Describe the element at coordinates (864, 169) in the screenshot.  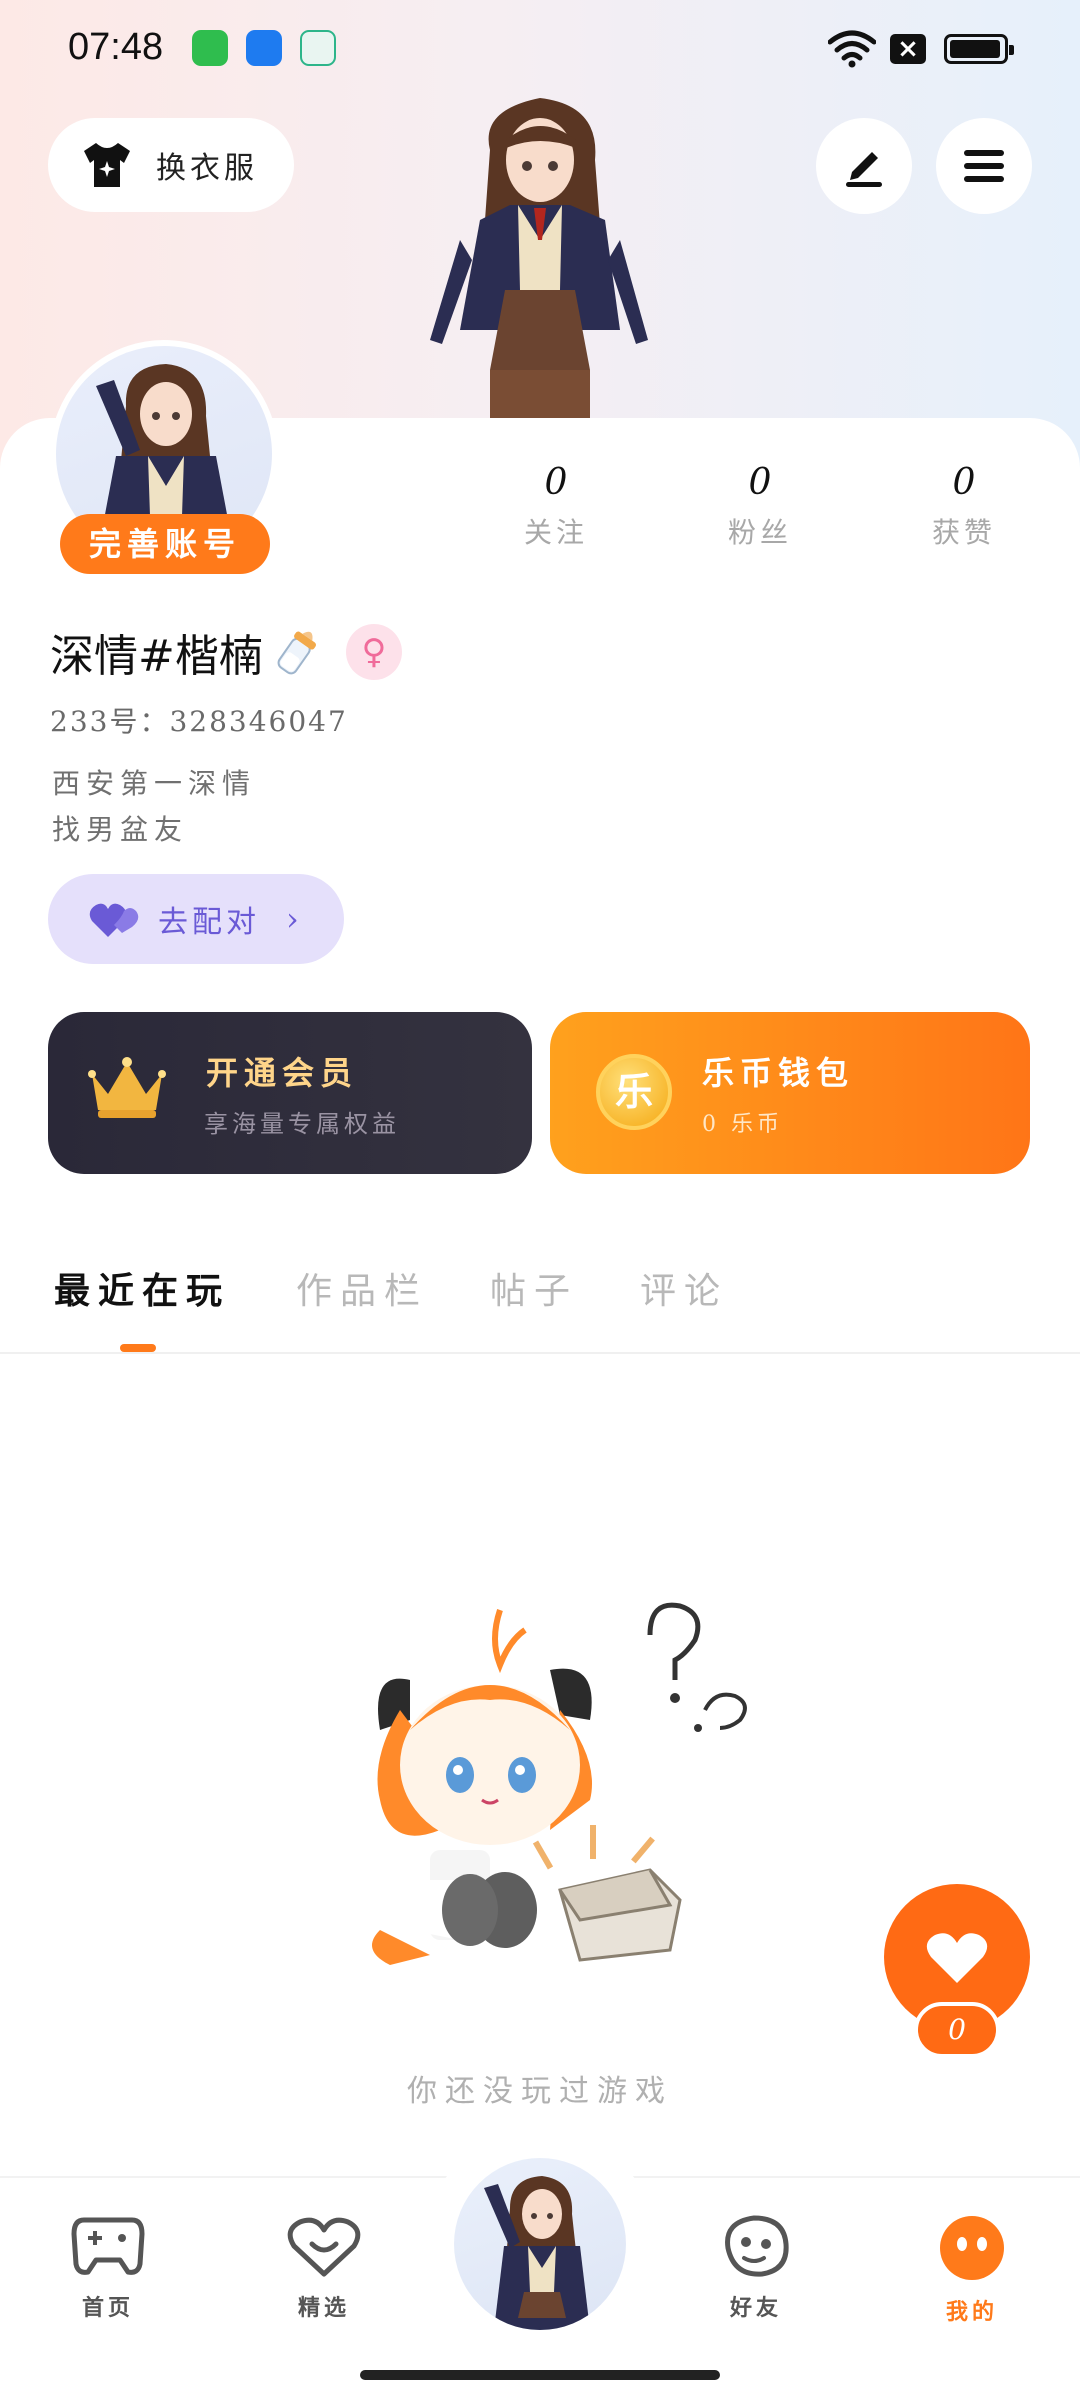
I see `pen-icon` at that location.